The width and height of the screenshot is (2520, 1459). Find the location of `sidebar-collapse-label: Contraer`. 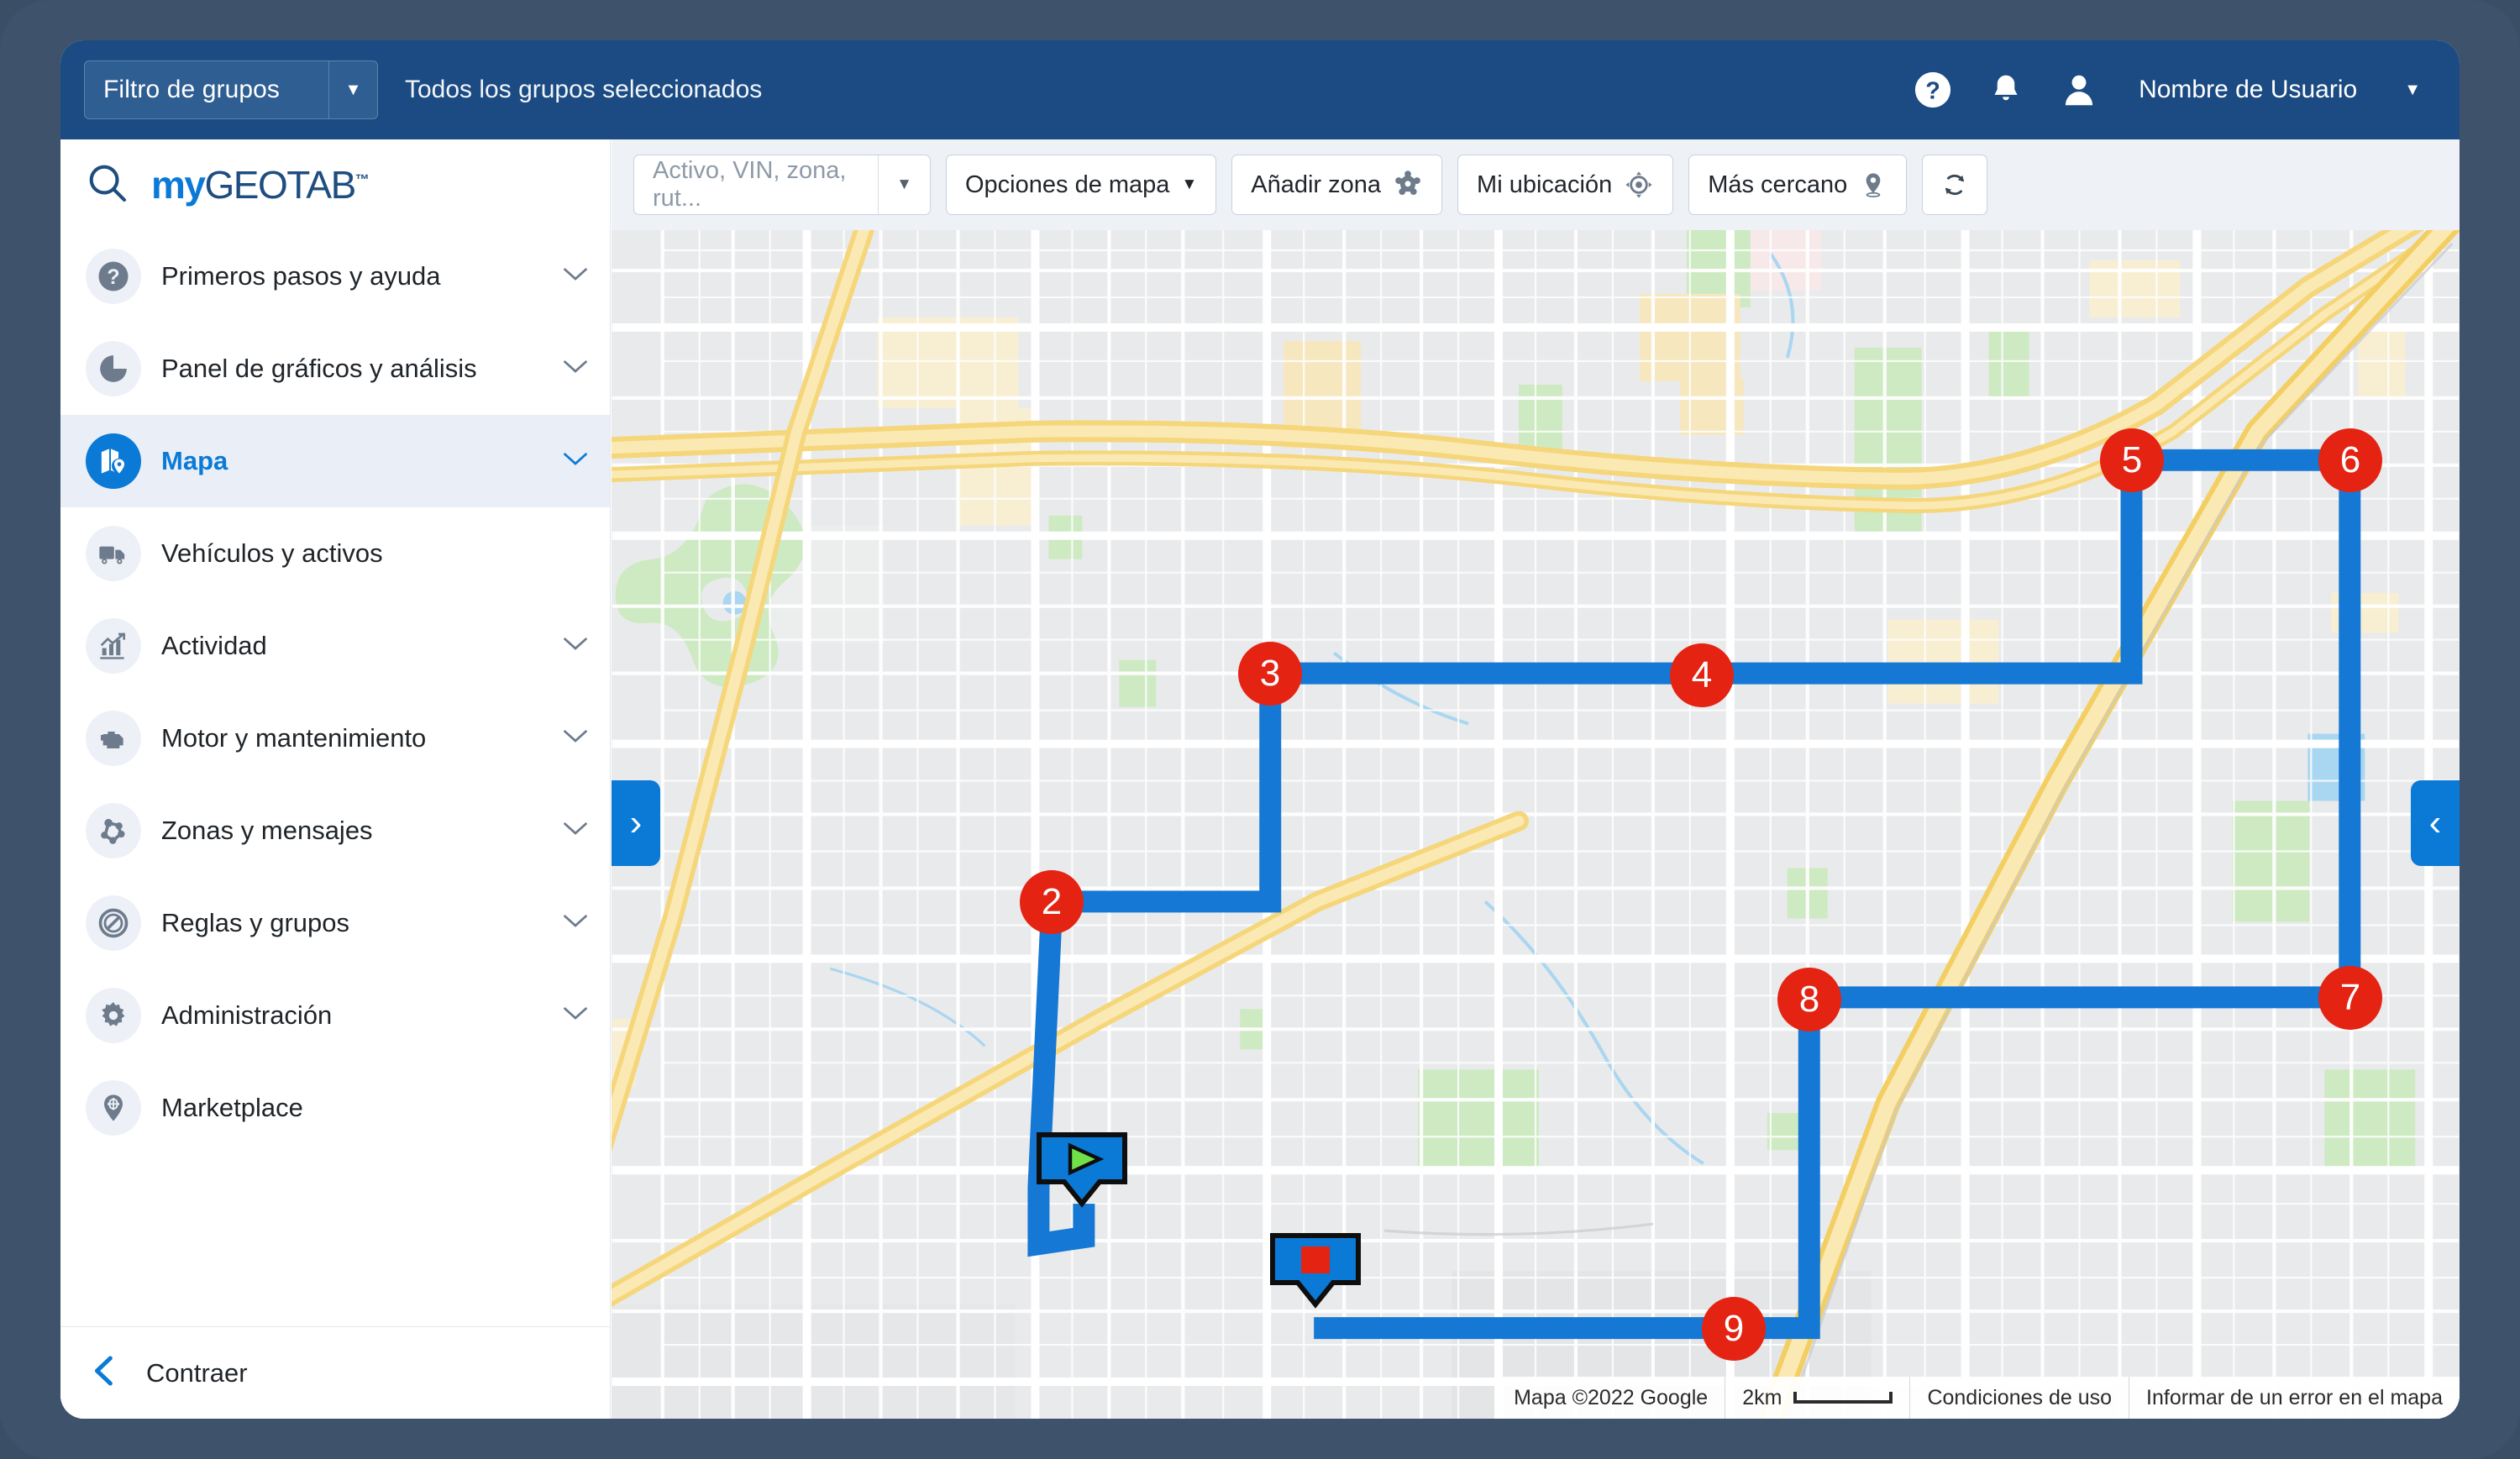

sidebar-collapse-label: Contraer is located at coordinates (197, 1372).